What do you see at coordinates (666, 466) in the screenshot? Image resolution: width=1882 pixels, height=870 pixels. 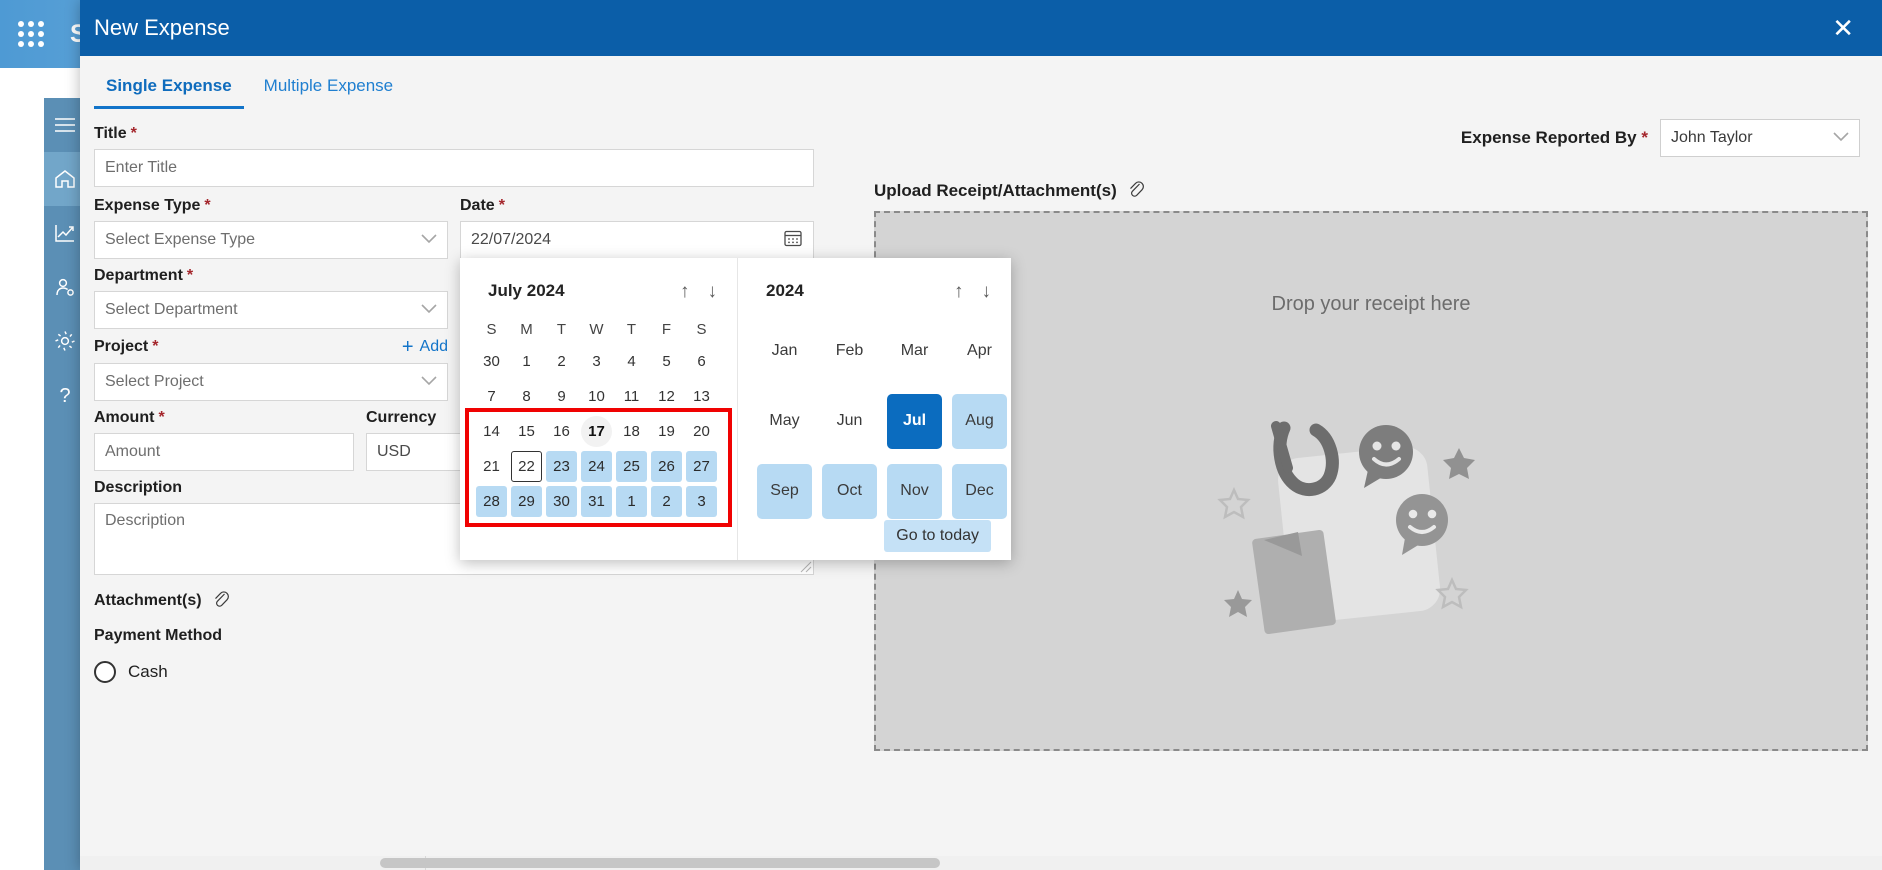 I see `calendar-day-cell: 26` at bounding box center [666, 466].